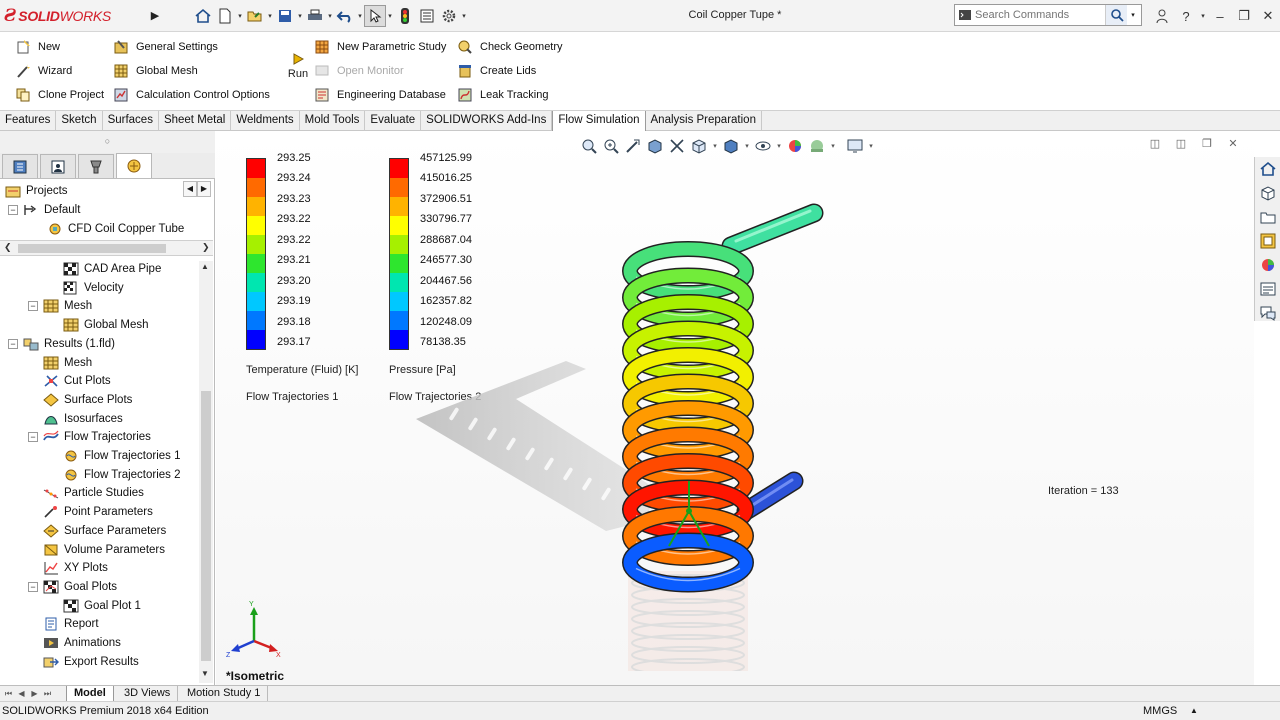  I want to click on zoom-to-area-icon, so click(611, 146).